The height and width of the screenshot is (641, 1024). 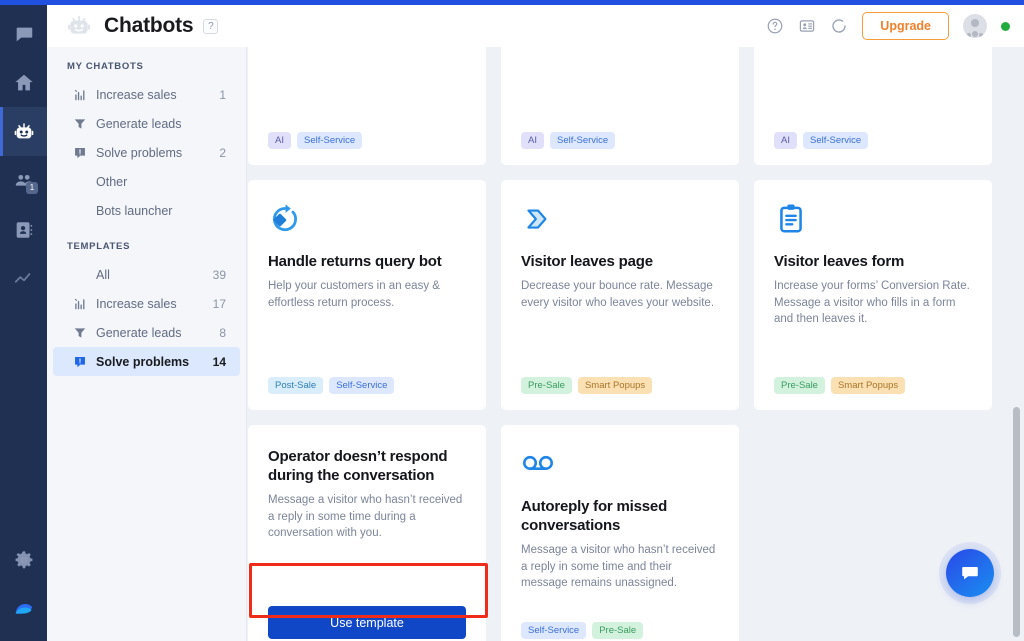 What do you see at coordinates (32, 188) in the screenshot?
I see `rail-team-badge: 1` at bounding box center [32, 188].